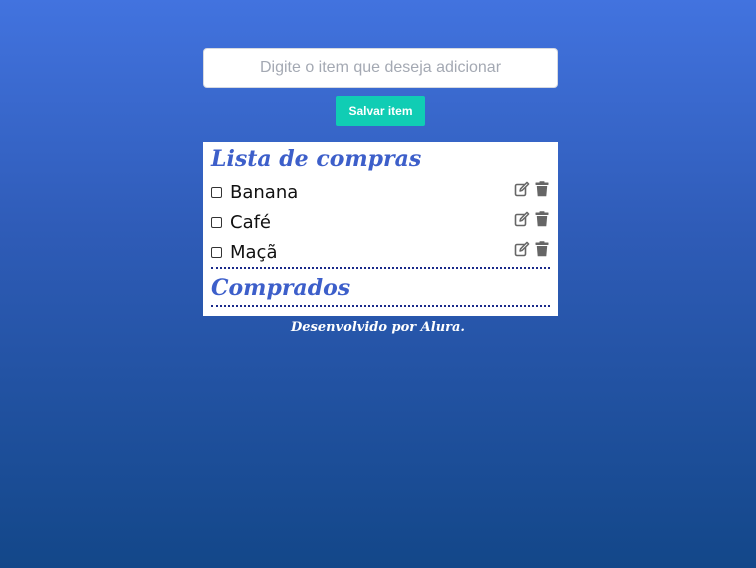  What do you see at coordinates (316, 159) in the screenshot?
I see `shopping-list-title: Lista de compras` at bounding box center [316, 159].